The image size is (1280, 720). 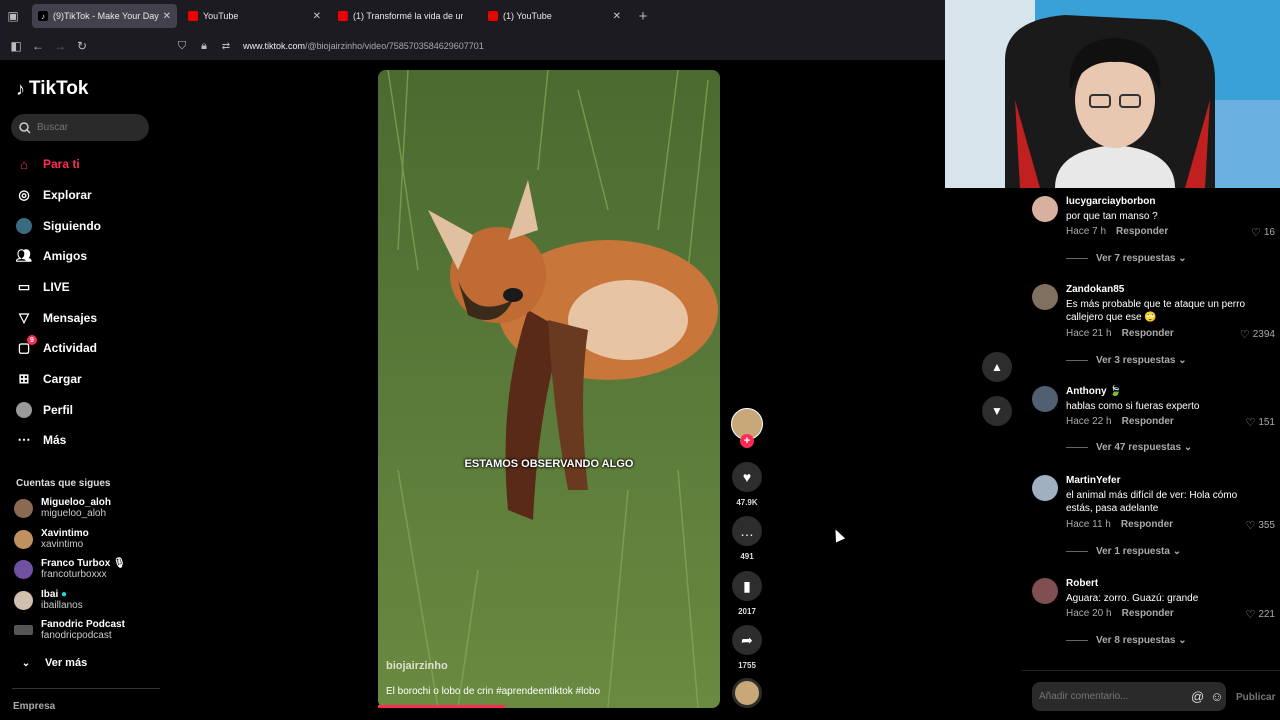 I want to click on share-button: ➦ 1755, so click(x=747, y=647).